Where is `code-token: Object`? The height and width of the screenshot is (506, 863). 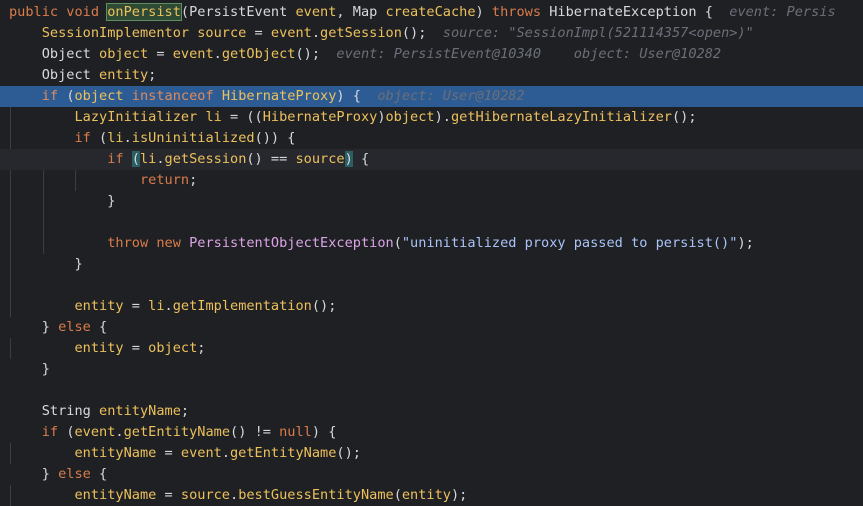 code-token: Object is located at coordinates (70, 75).